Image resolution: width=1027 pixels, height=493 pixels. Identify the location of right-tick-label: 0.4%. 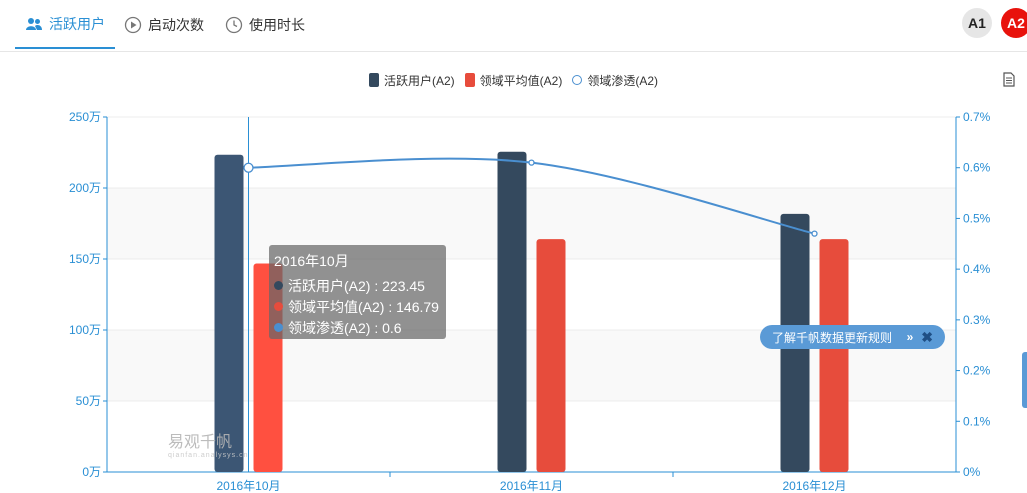
(977, 269).